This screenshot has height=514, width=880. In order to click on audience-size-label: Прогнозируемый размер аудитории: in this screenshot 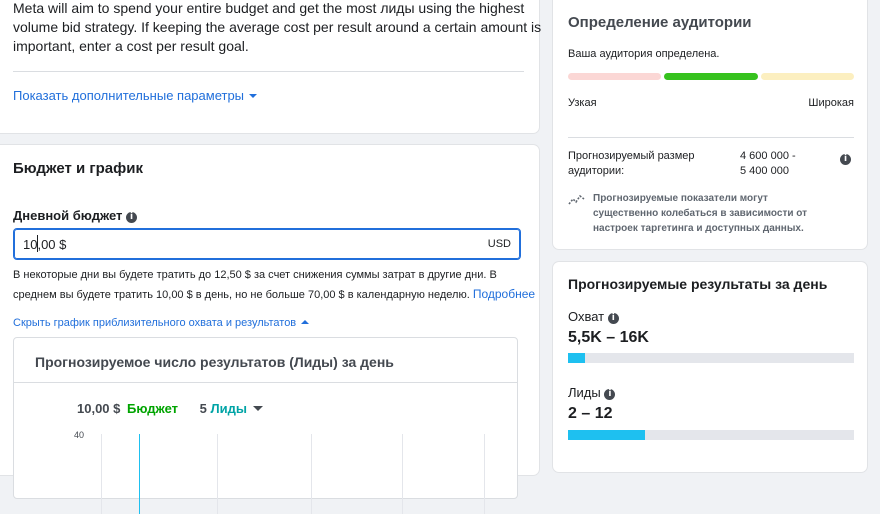, I will do `click(631, 163)`.